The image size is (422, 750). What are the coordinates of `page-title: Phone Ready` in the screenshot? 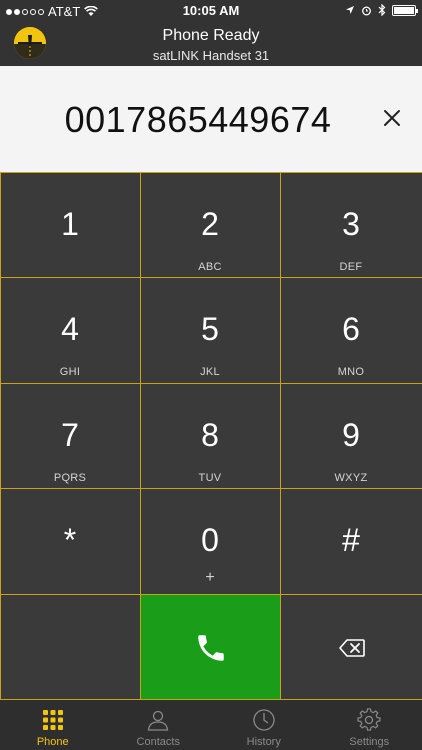 It's located at (211, 35).